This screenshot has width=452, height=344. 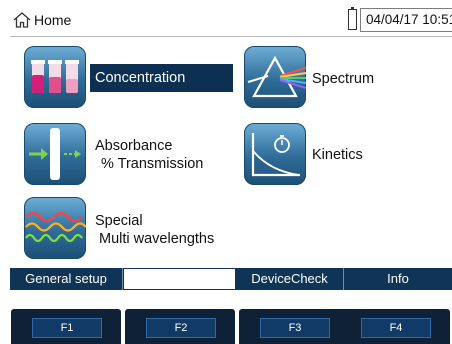 I want to click on tile-sublabel-multi-wavelengths: Multi wavelengths, so click(x=157, y=239).